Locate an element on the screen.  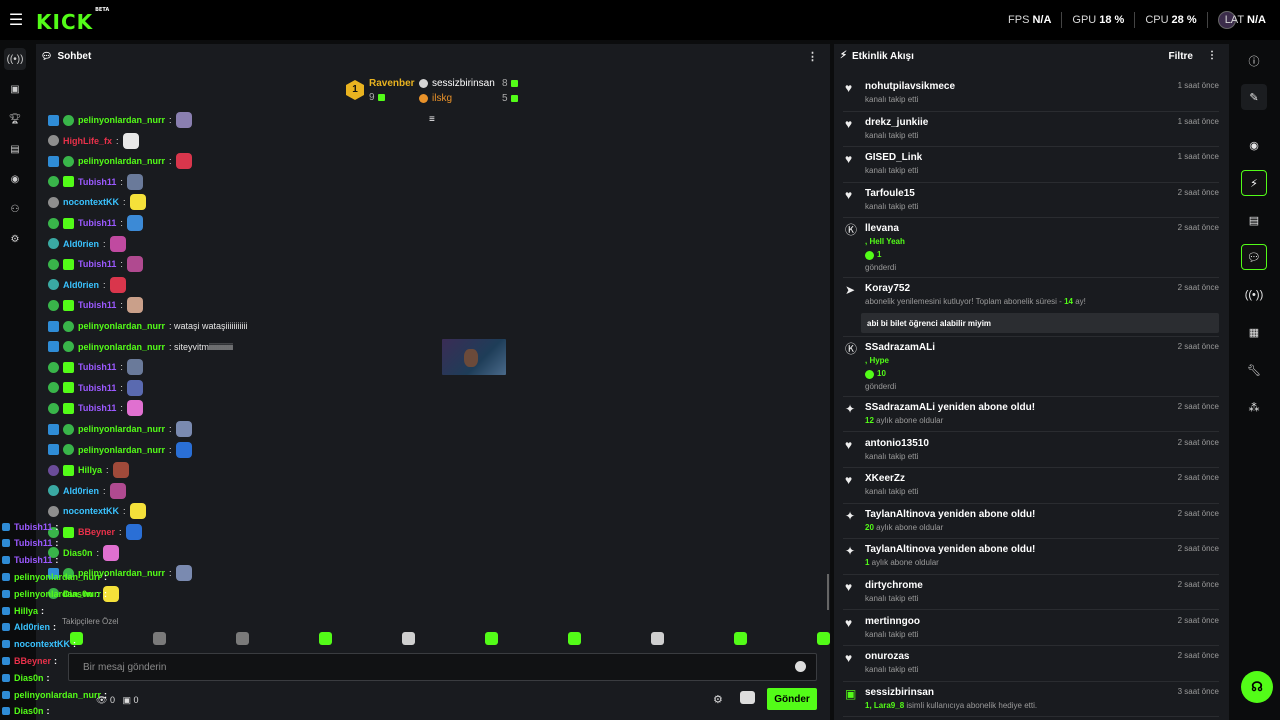
feed-item-name: onurozas is located at coordinates (887, 656).